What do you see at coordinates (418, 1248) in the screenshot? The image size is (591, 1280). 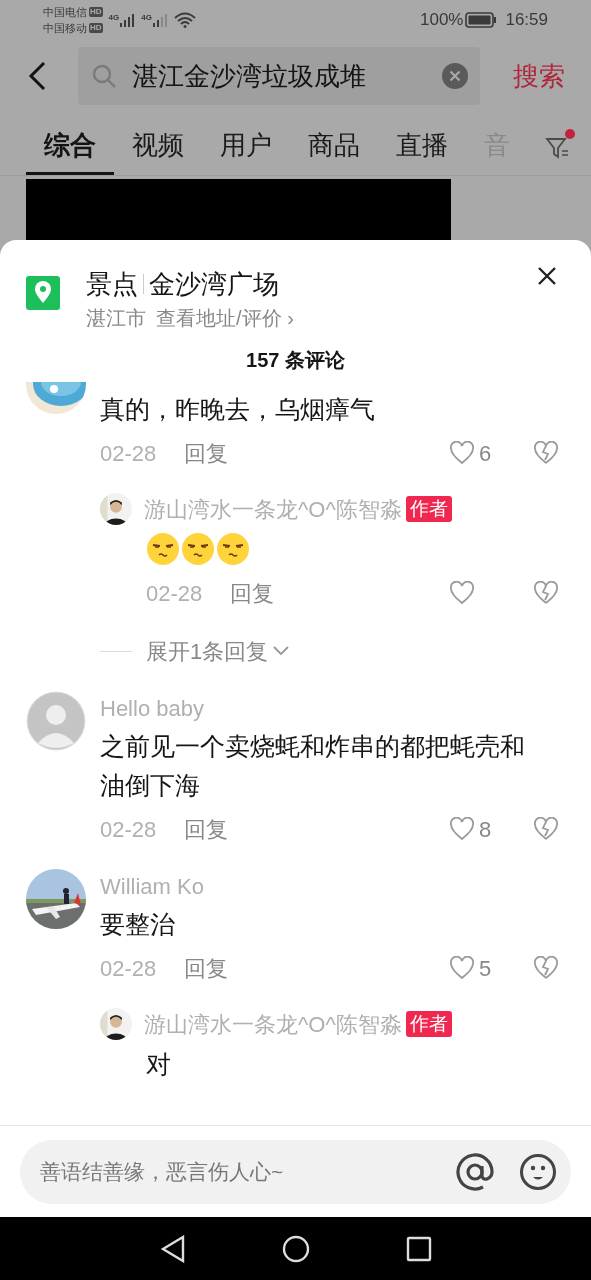 I see `recents-nav-icon` at bounding box center [418, 1248].